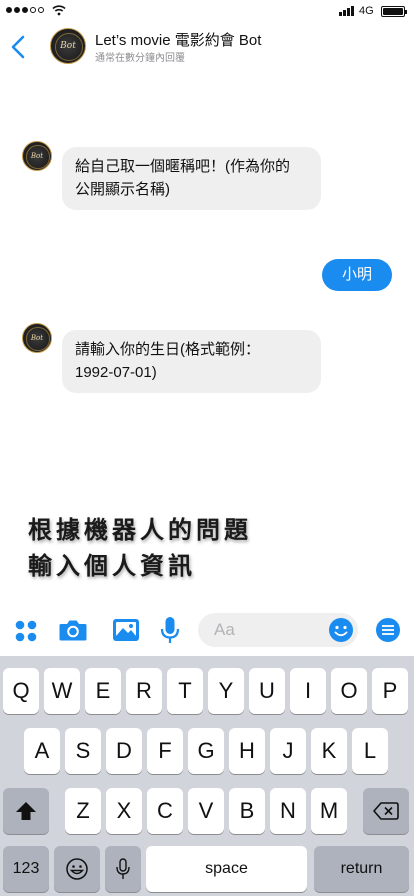 The height and width of the screenshot is (896, 414). I want to click on message-text: 小明, so click(356, 274).